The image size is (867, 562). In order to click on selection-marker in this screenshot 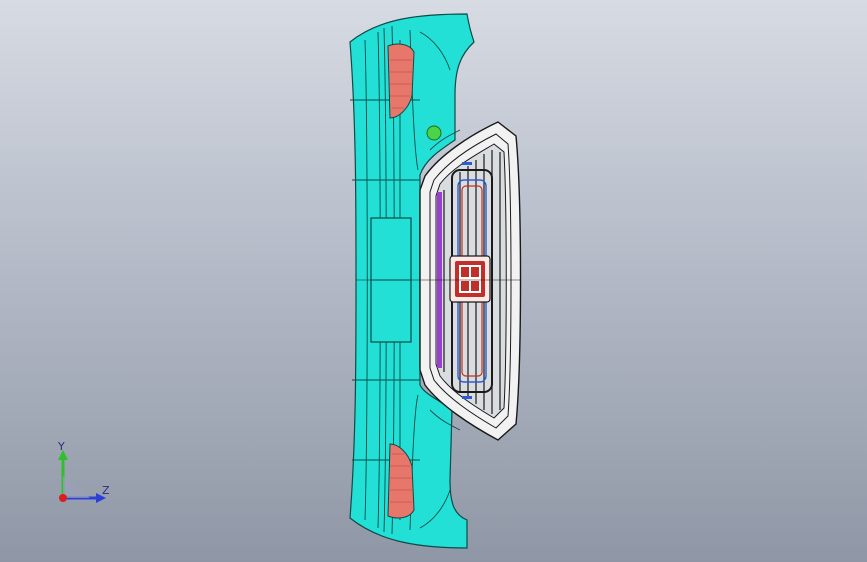, I will do `click(434, 133)`.